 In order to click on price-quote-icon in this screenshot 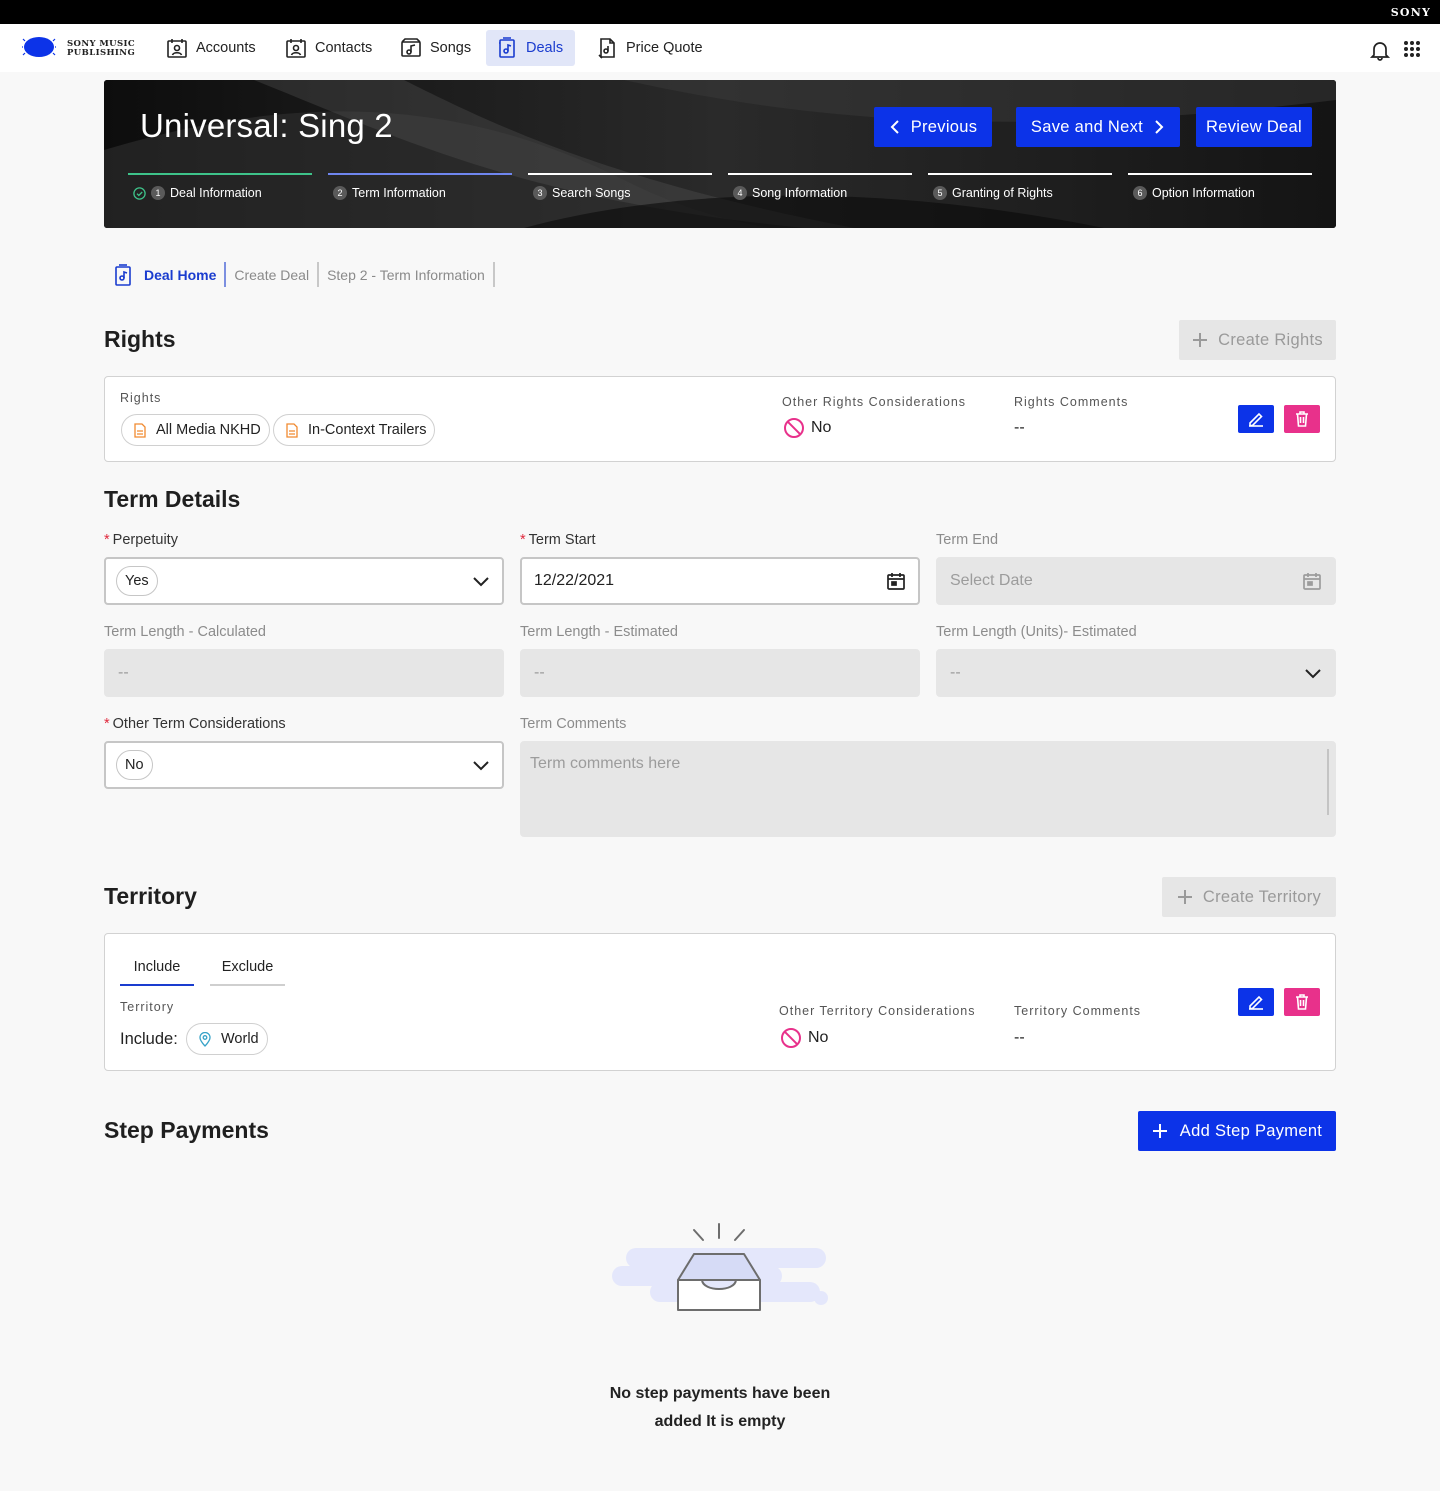, I will do `click(606, 48)`.